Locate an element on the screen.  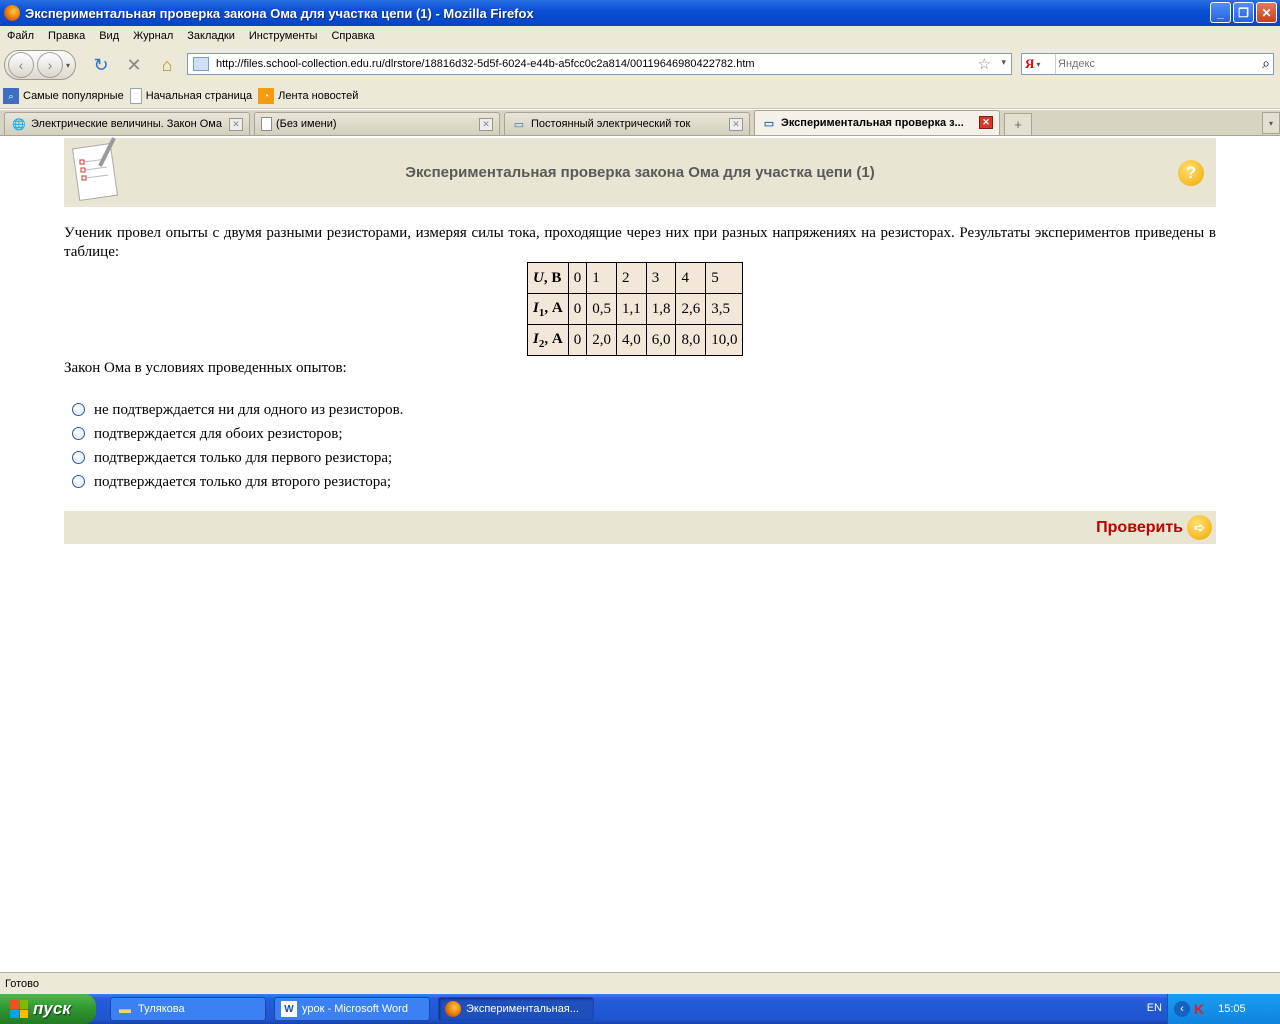
forward-button: › is located at coordinates (50, 65).